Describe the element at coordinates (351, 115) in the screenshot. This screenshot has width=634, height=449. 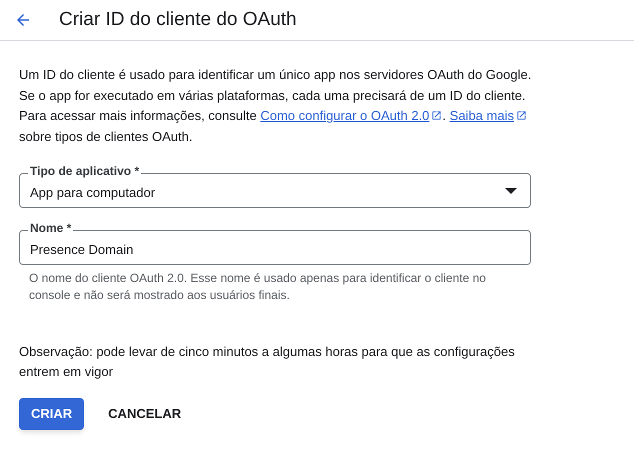
I see `help-link: Como configurar o OAuth 2.0` at that location.